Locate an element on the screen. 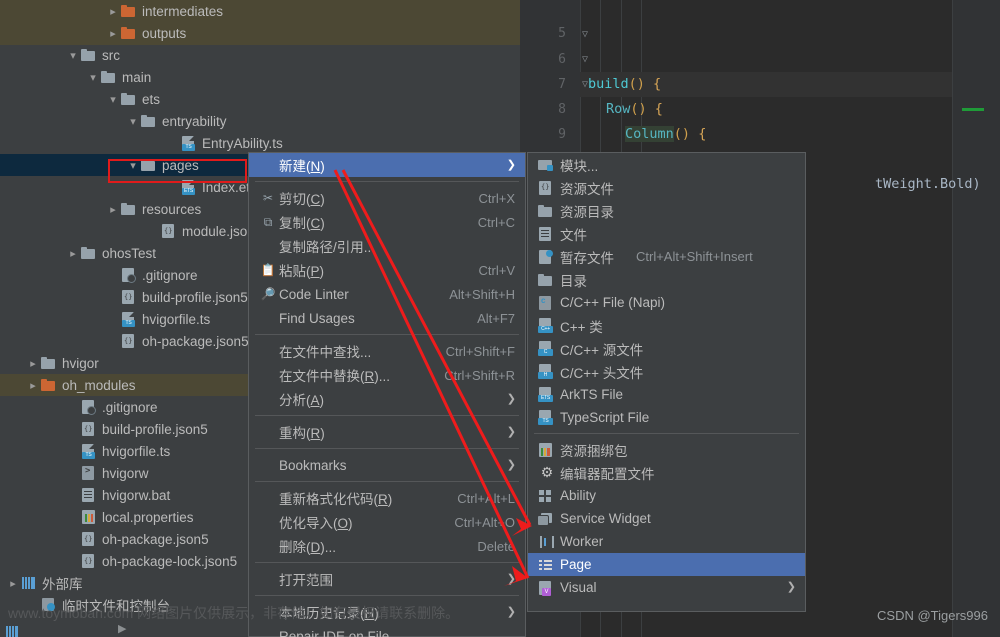 This screenshot has width=1000, height=637. fold-marker-8: ▽ is located at coordinates (585, 84).